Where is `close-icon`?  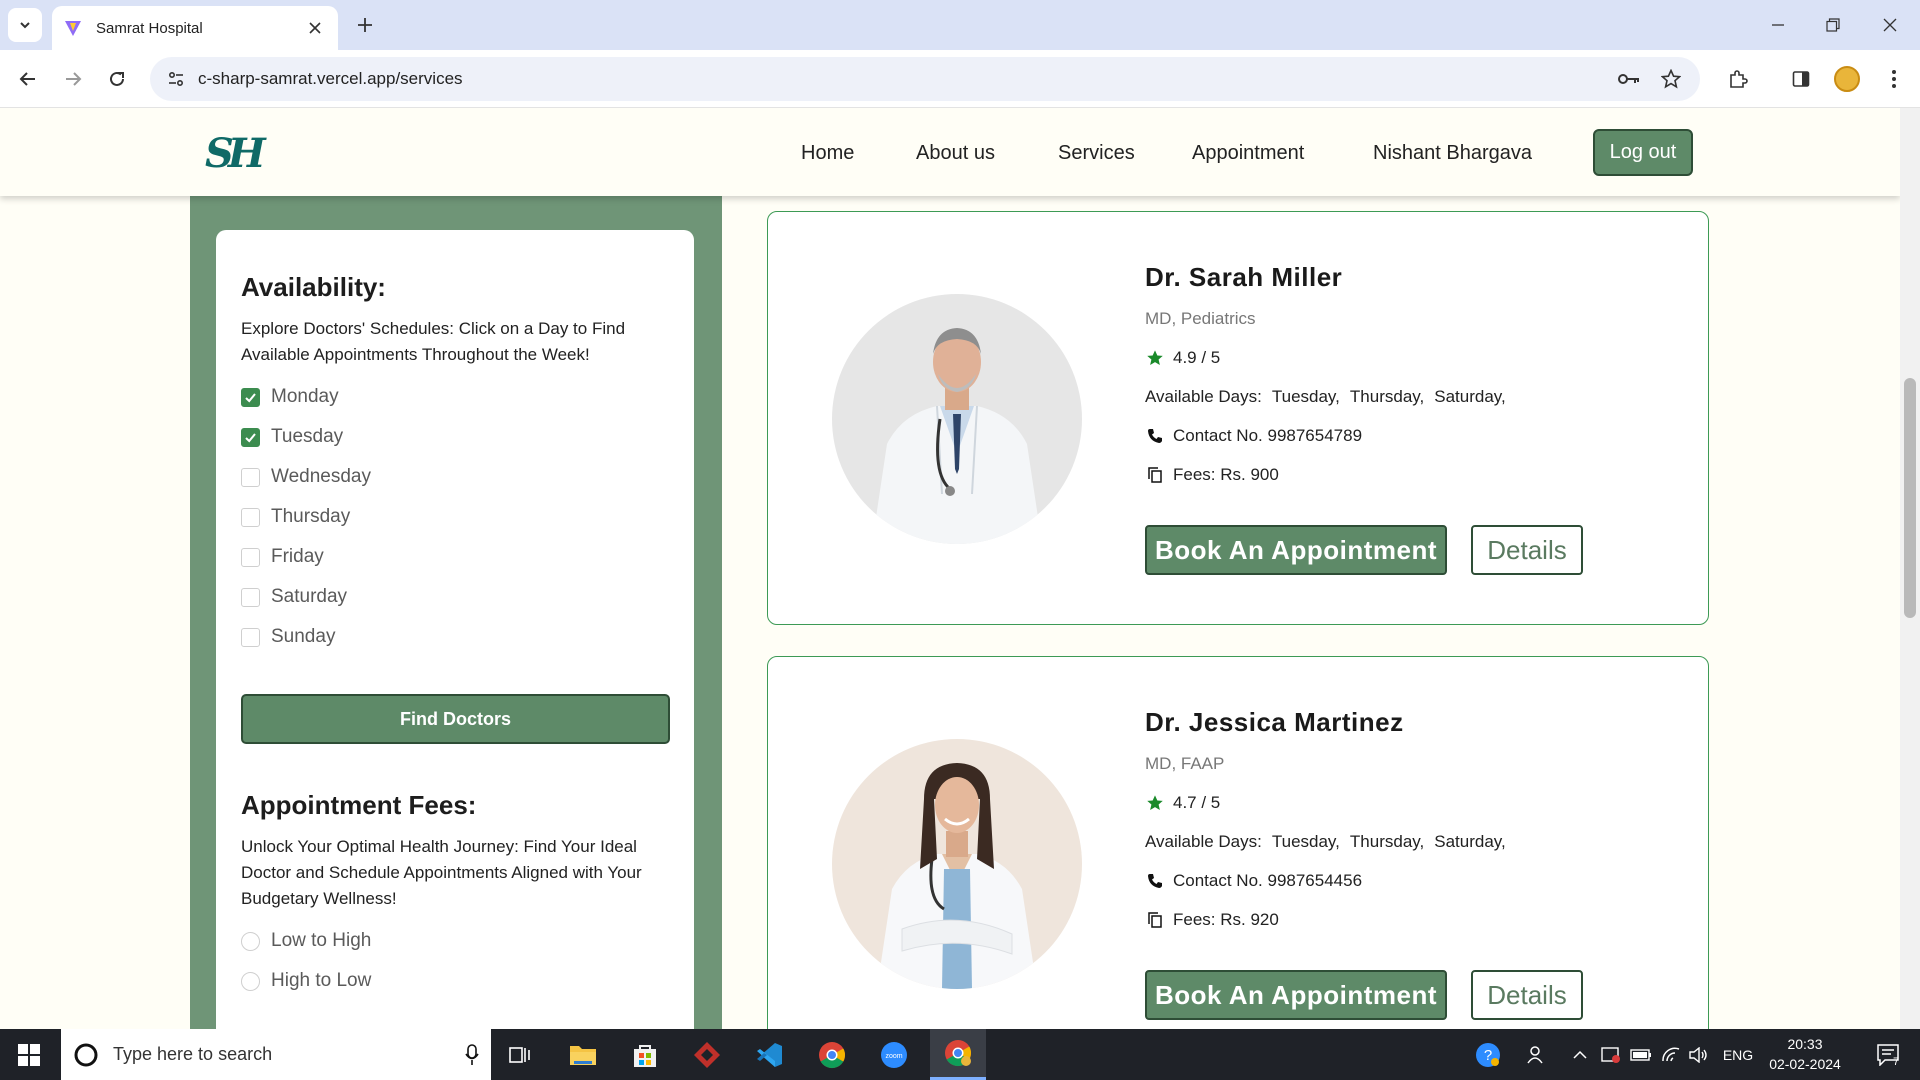 close-icon is located at coordinates (315, 28).